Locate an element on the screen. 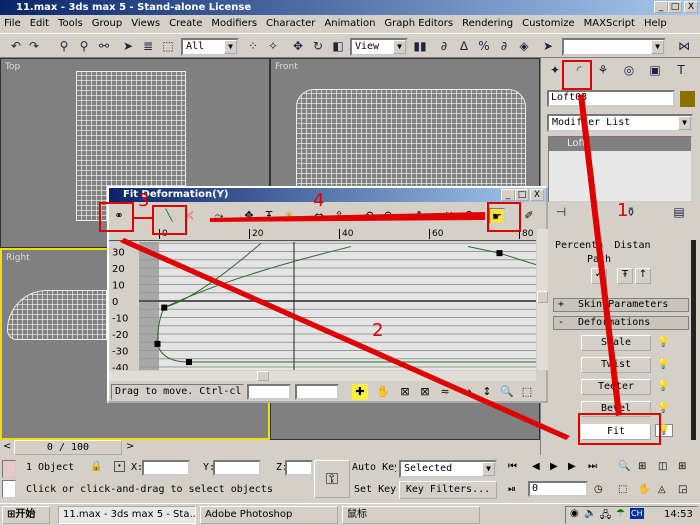 The width and height of the screenshot is (700, 525). menu-file: File is located at coordinates (12, 24).